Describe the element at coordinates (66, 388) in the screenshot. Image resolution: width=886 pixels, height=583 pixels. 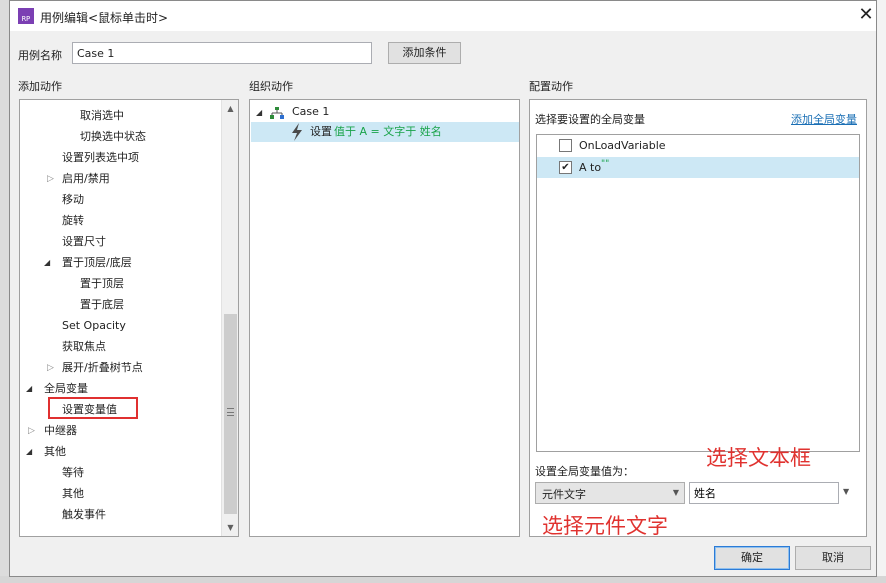
I see `tree-item-global-variables: 全局变量` at that location.